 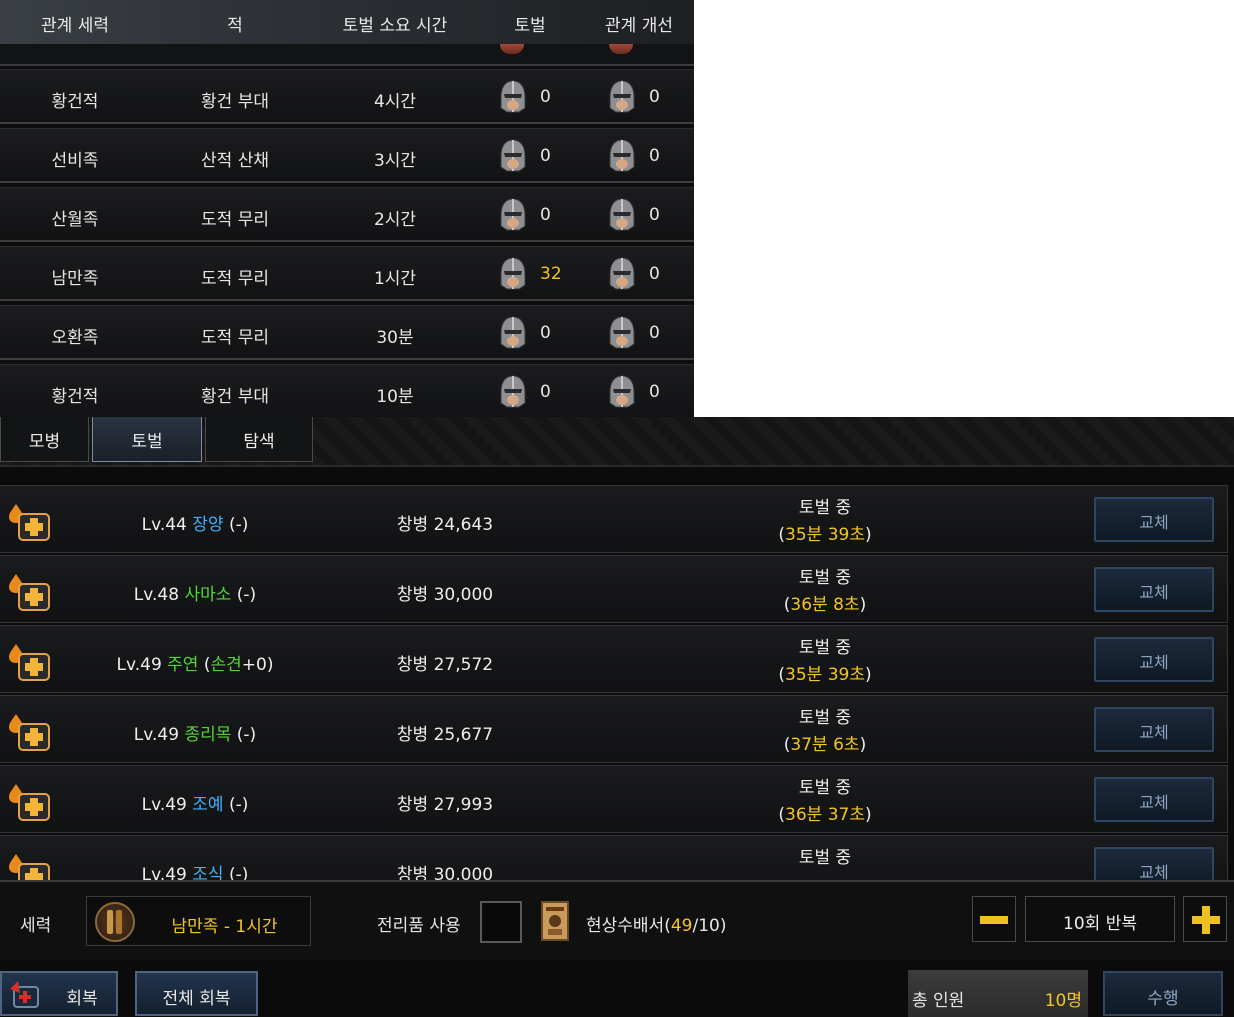 What do you see at coordinates (75, 338) in the screenshot?
I see `row-faction: 오환족` at bounding box center [75, 338].